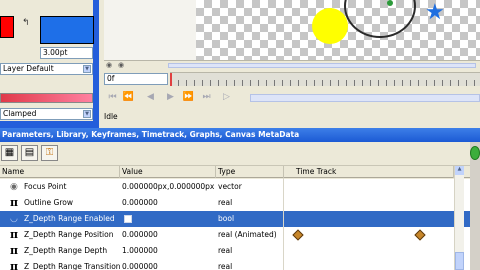 This screenshot has width=480, height=270. Describe the element at coordinates (150, 97) in the screenshot. I see `seek-prev-frame-button: ◀` at that location.